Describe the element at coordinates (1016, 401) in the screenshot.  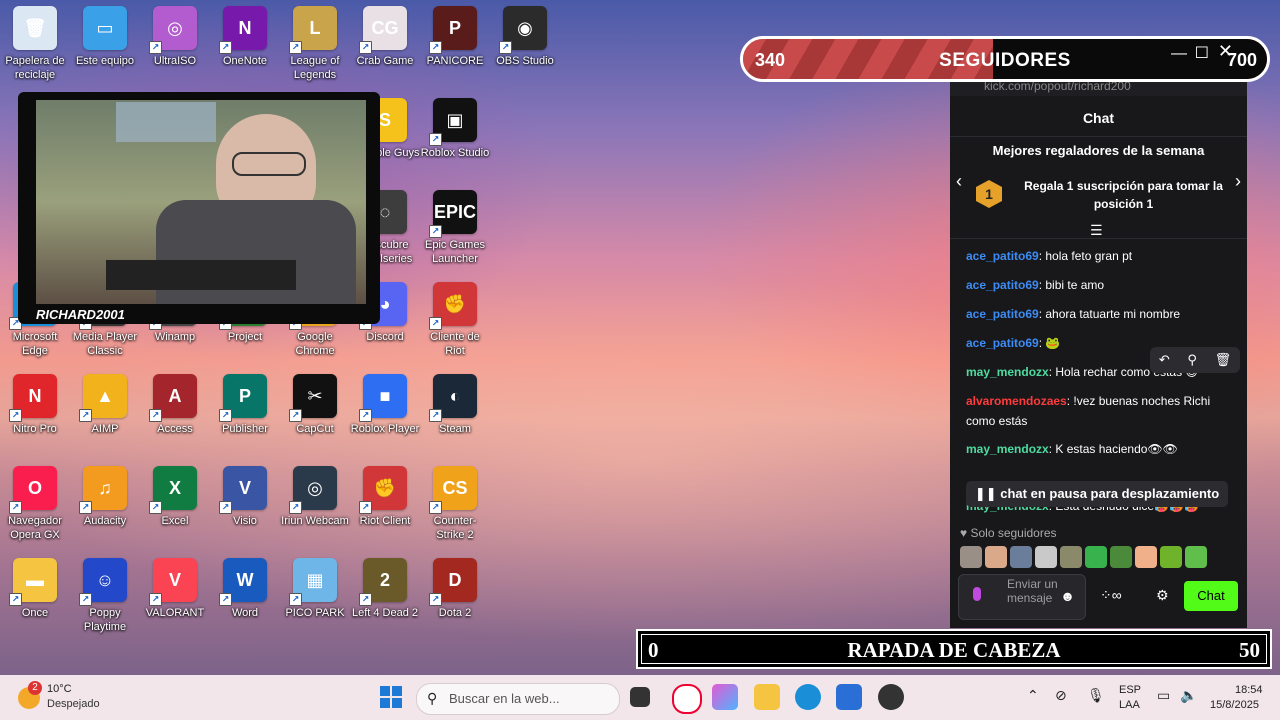
I see `chat-username: alvaromendozaes` at that location.